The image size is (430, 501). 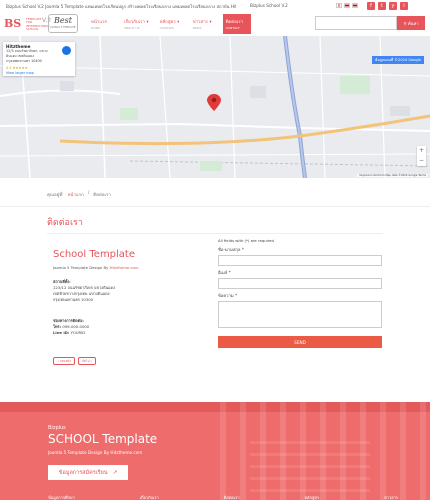 What do you see at coordinates (63, 27) in the screenshot?
I see `badge-sub-text: JOOMLA 5 TEMPLATE` at bounding box center [63, 27].